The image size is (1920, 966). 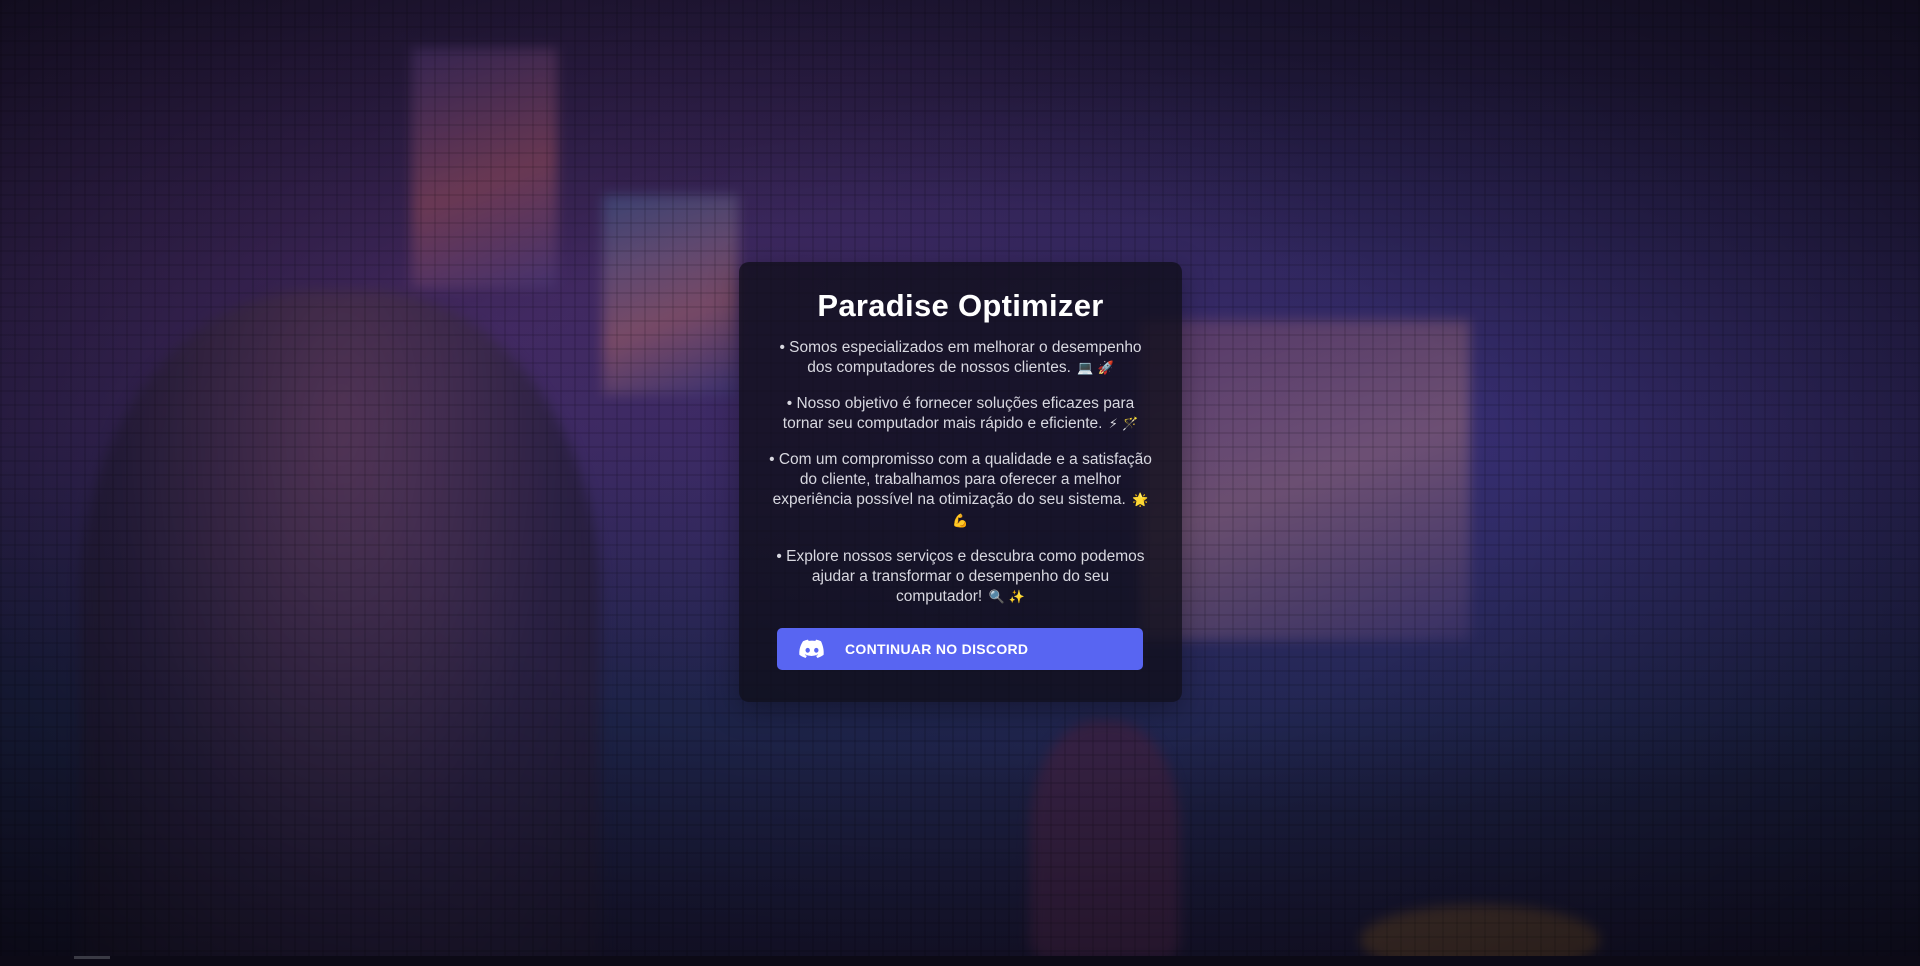 What do you see at coordinates (1006, 597) in the screenshot?
I see `paragraph-emoji: 🔍 ✨` at bounding box center [1006, 597].